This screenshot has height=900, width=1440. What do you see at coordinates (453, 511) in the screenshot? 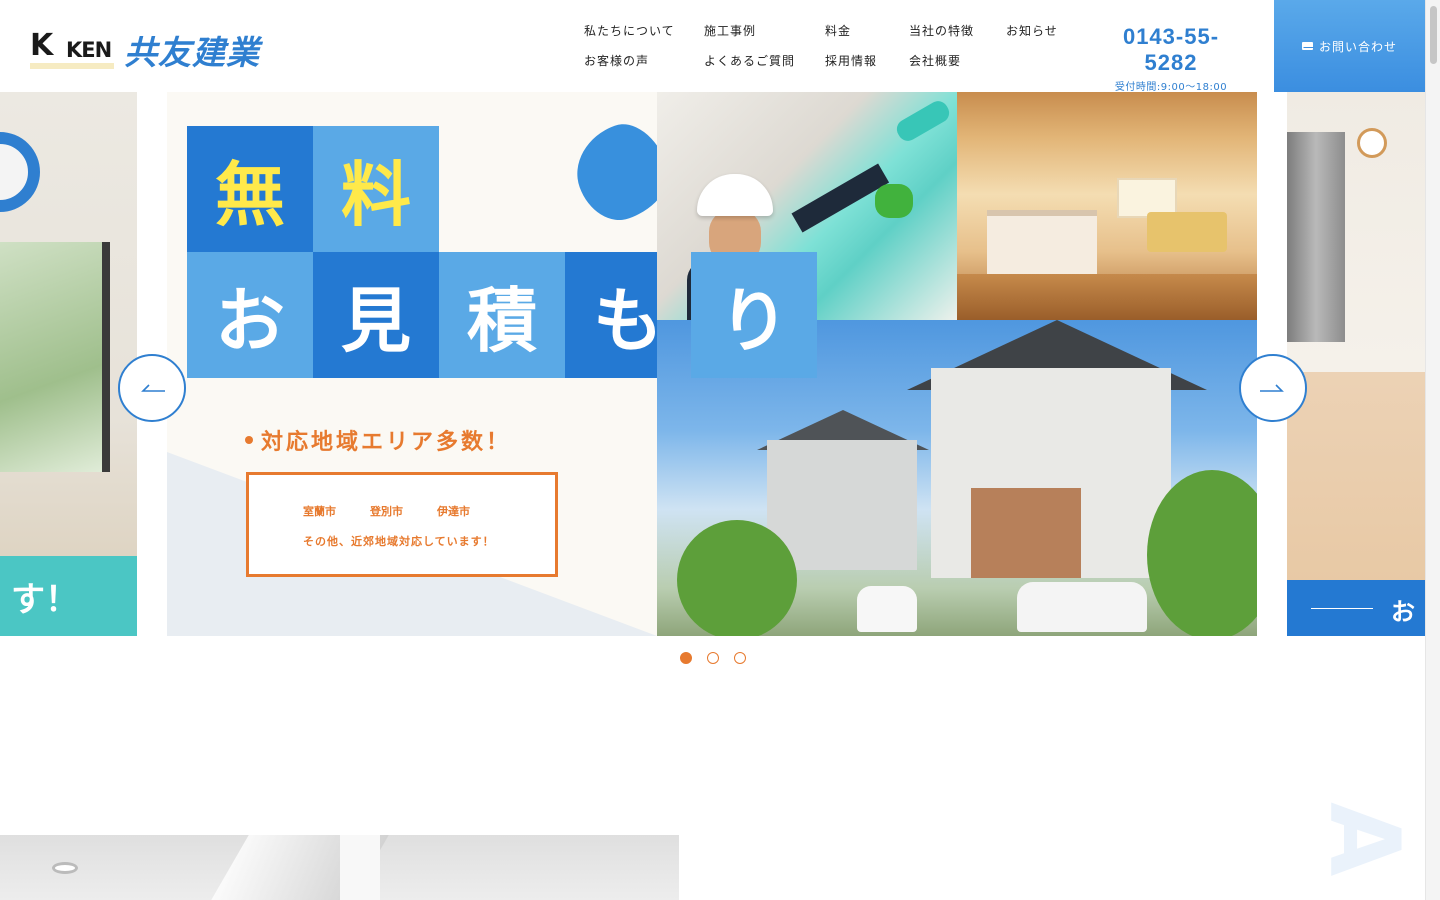
I see `city-date: 伊達市` at bounding box center [453, 511].